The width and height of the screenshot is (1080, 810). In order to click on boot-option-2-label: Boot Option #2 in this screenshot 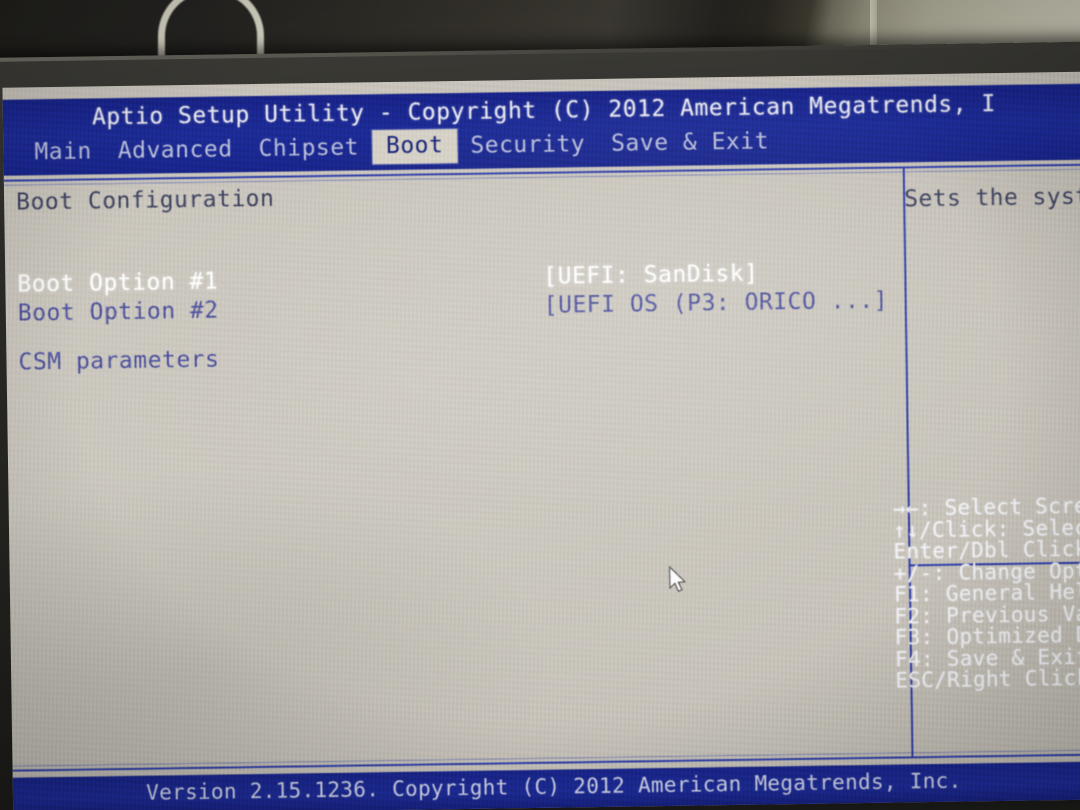, I will do `click(118, 312)`.